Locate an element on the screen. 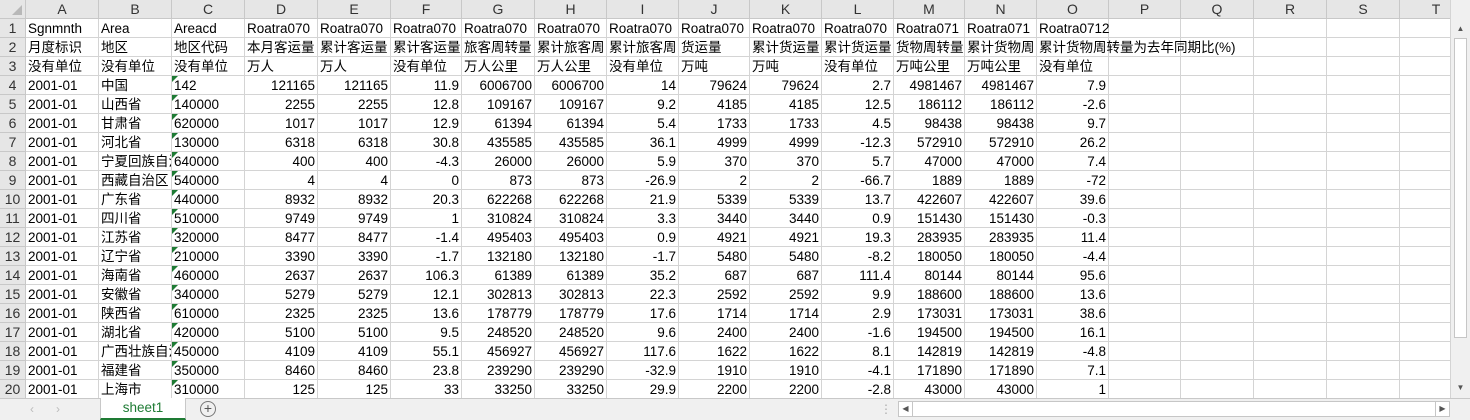  cell-L15: 9.9 is located at coordinates (858, 294).